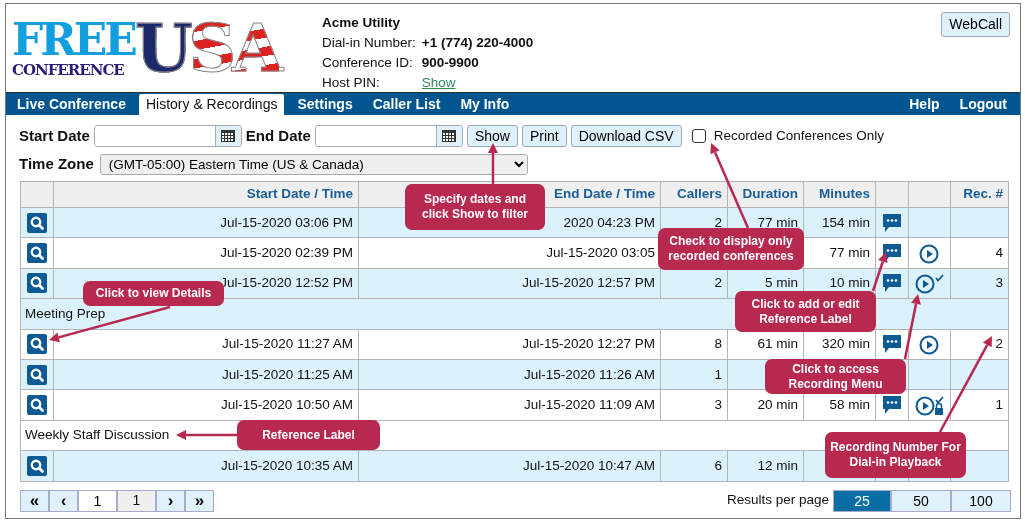 This screenshot has width=1025, height=523. Describe the element at coordinates (849, 404) in the screenshot. I see `table-cell: 58 min` at that location.